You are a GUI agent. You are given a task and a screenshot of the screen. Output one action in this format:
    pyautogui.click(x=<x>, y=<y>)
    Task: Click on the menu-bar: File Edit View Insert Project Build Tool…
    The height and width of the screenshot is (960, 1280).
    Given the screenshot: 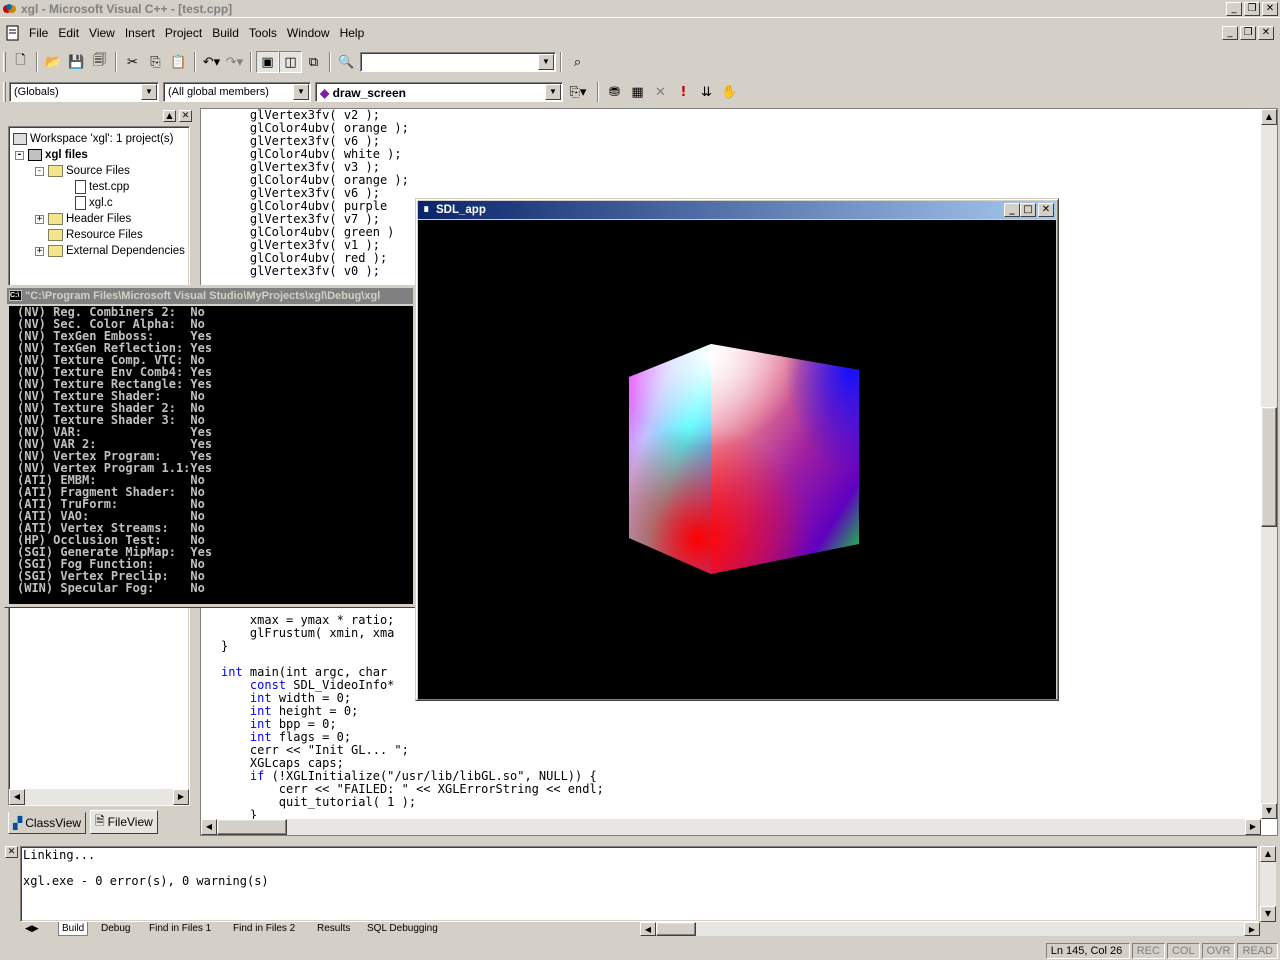 What is the action you would take?
    pyautogui.click(x=640, y=33)
    